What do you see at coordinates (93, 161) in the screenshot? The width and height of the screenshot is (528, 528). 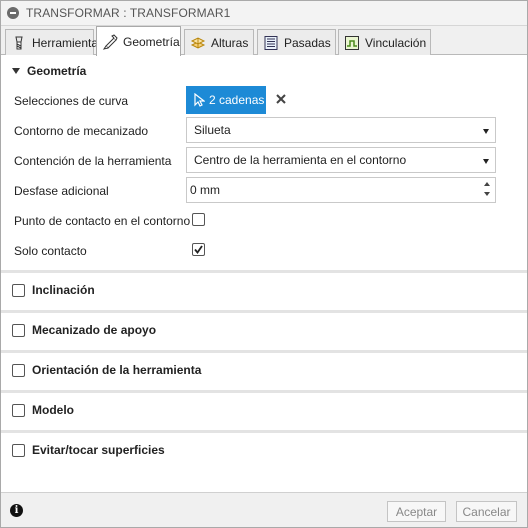 I see `tool-containment-label: Contención de la herramienta` at bounding box center [93, 161].